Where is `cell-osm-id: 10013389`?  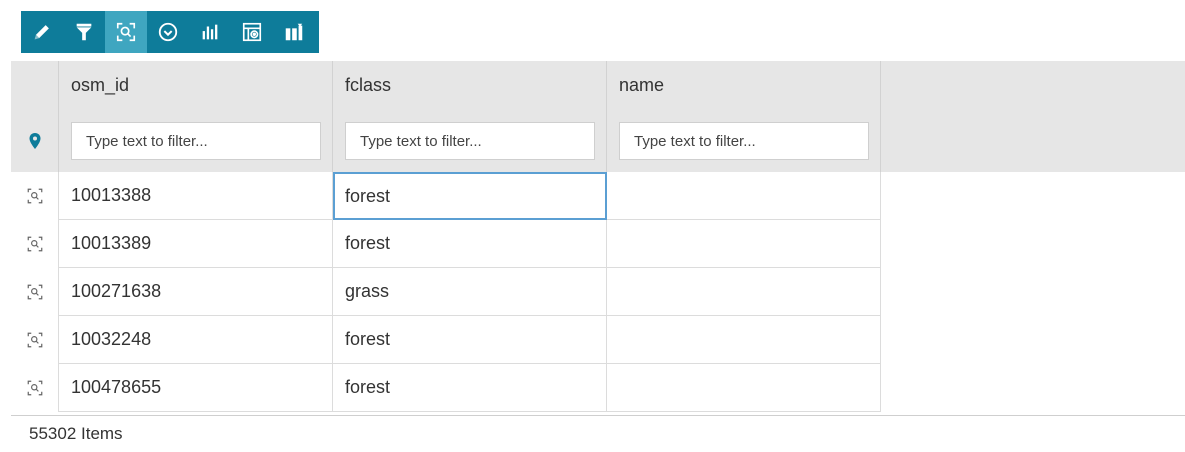
cell-osm-id: 10013389 is located at coordinates (196, 244).